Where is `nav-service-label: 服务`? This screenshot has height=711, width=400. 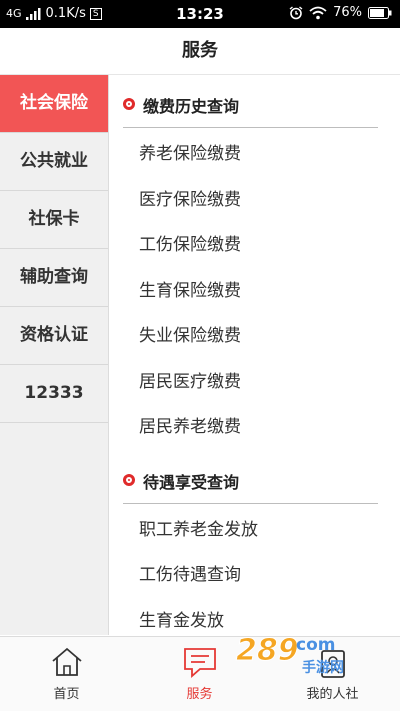
nav-service-label: 服务 is located at coordinates (199, 694).